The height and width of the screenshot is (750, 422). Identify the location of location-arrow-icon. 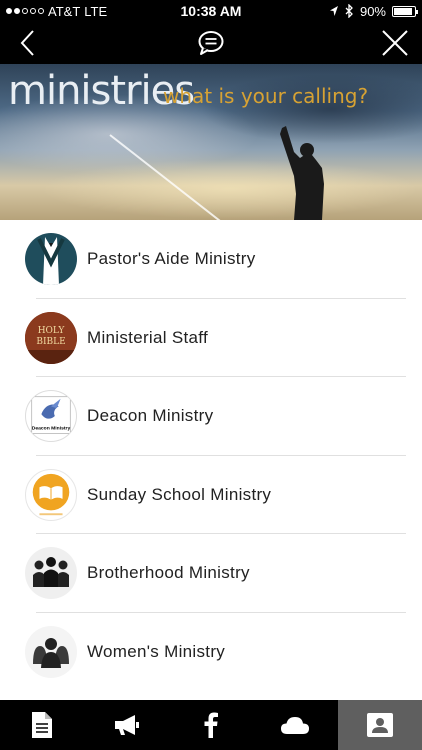
(333, 11).